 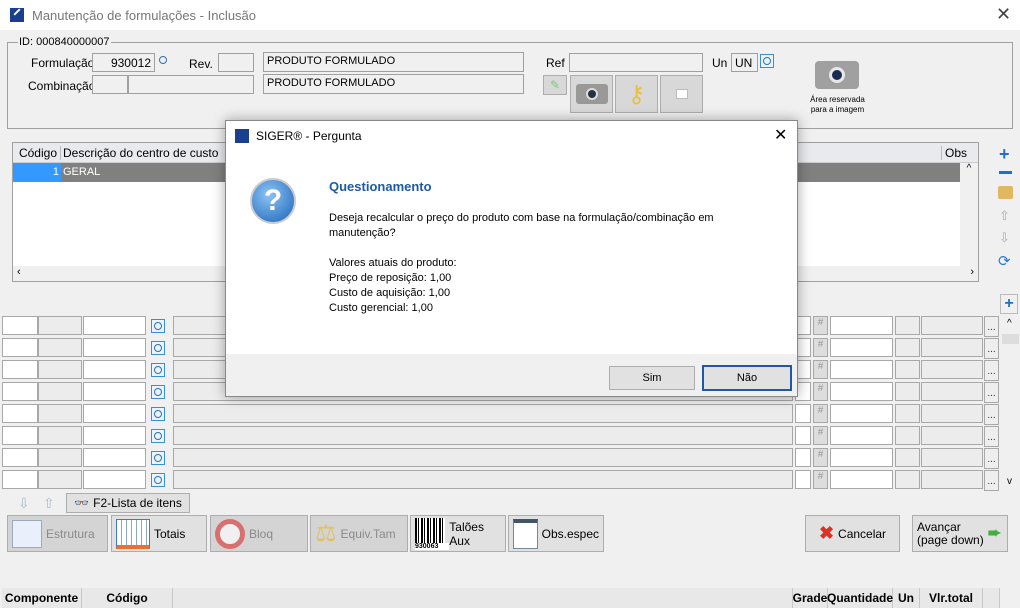 I want to click on note-button: ✎, so click(x=555, y=85).